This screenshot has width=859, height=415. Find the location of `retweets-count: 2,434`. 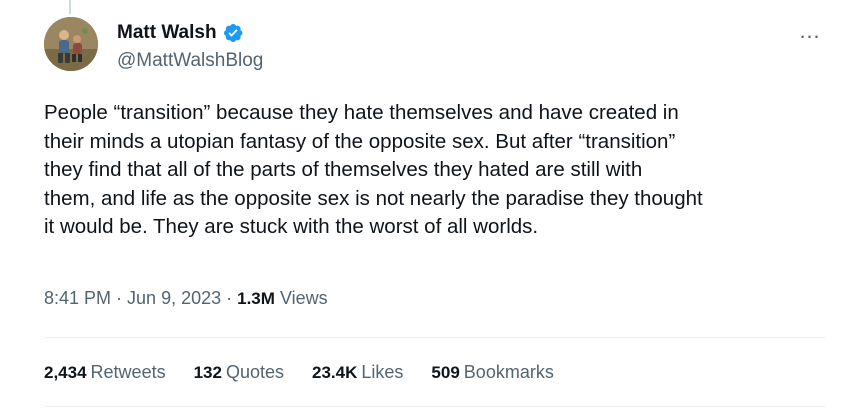

retweets-count: 2,434 is located at coordinates (65, 372).